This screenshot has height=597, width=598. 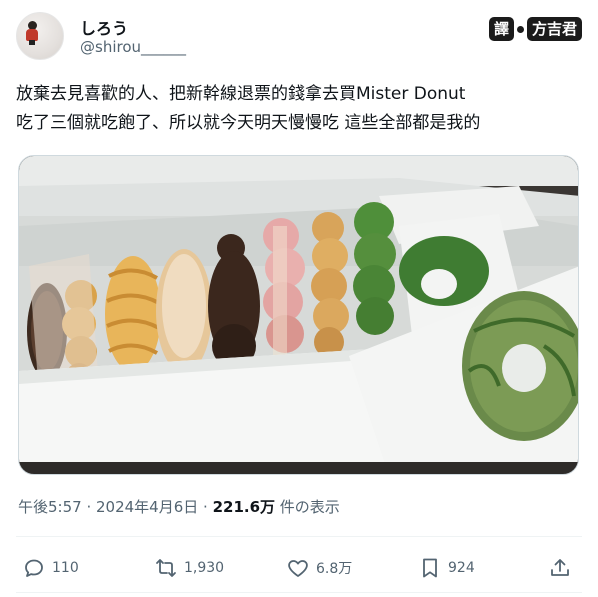 I want to click on bookmark-count: 924, so click(x=461, y=568).